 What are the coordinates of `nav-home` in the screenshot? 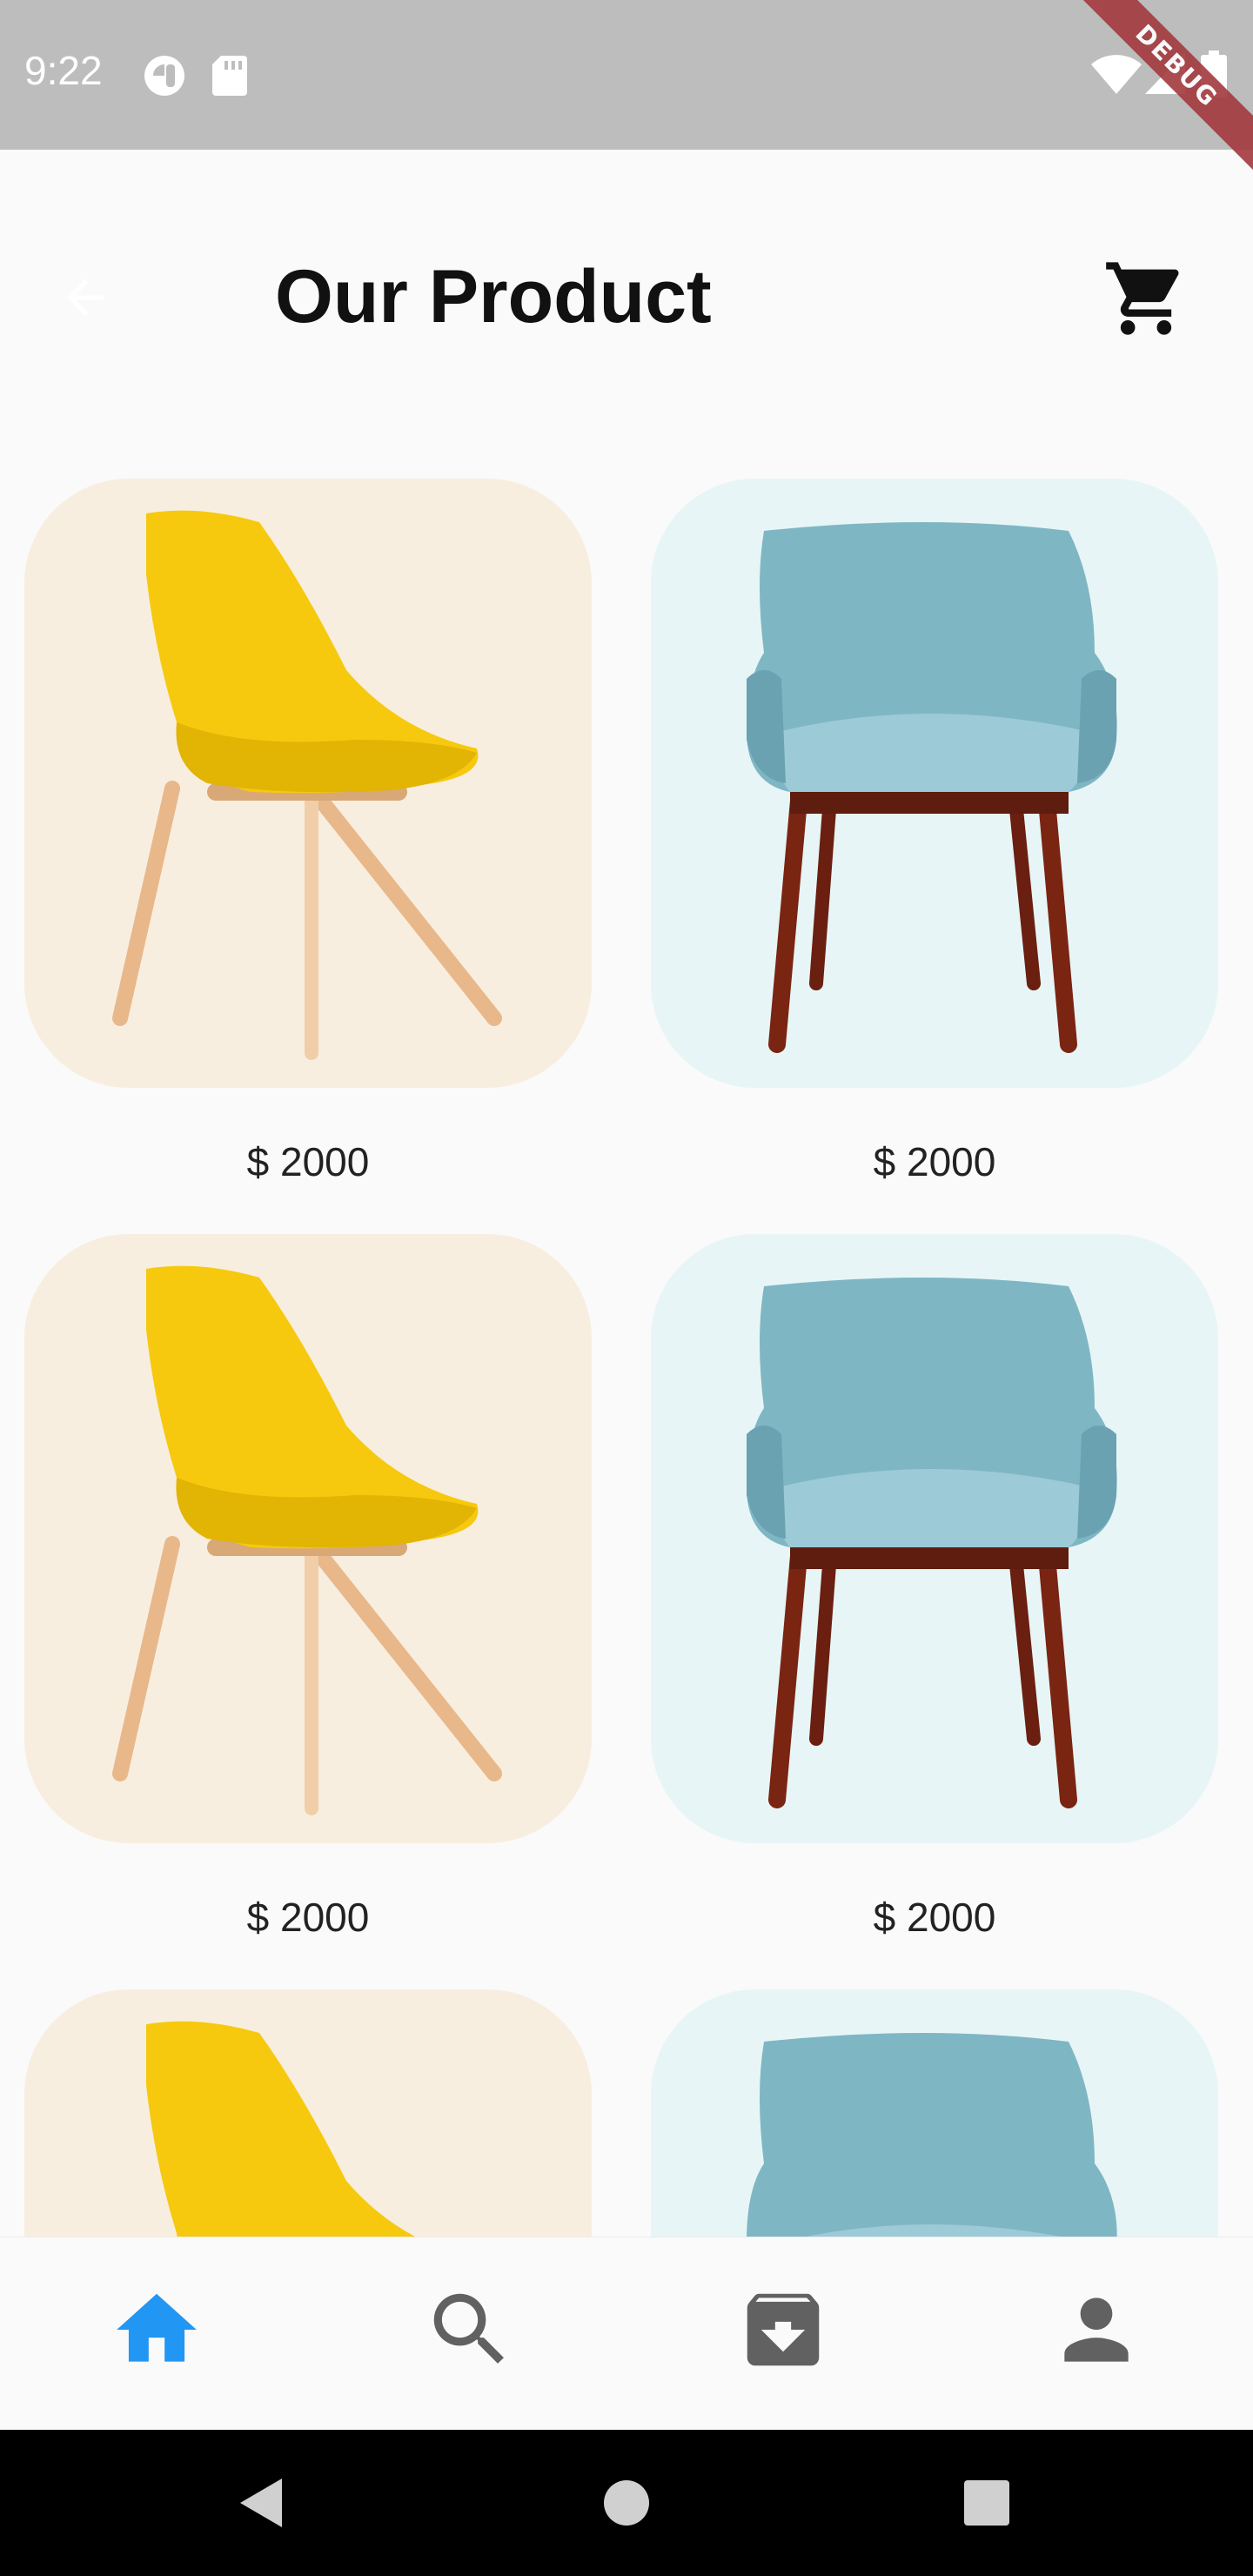 It's located at (156, 2329).